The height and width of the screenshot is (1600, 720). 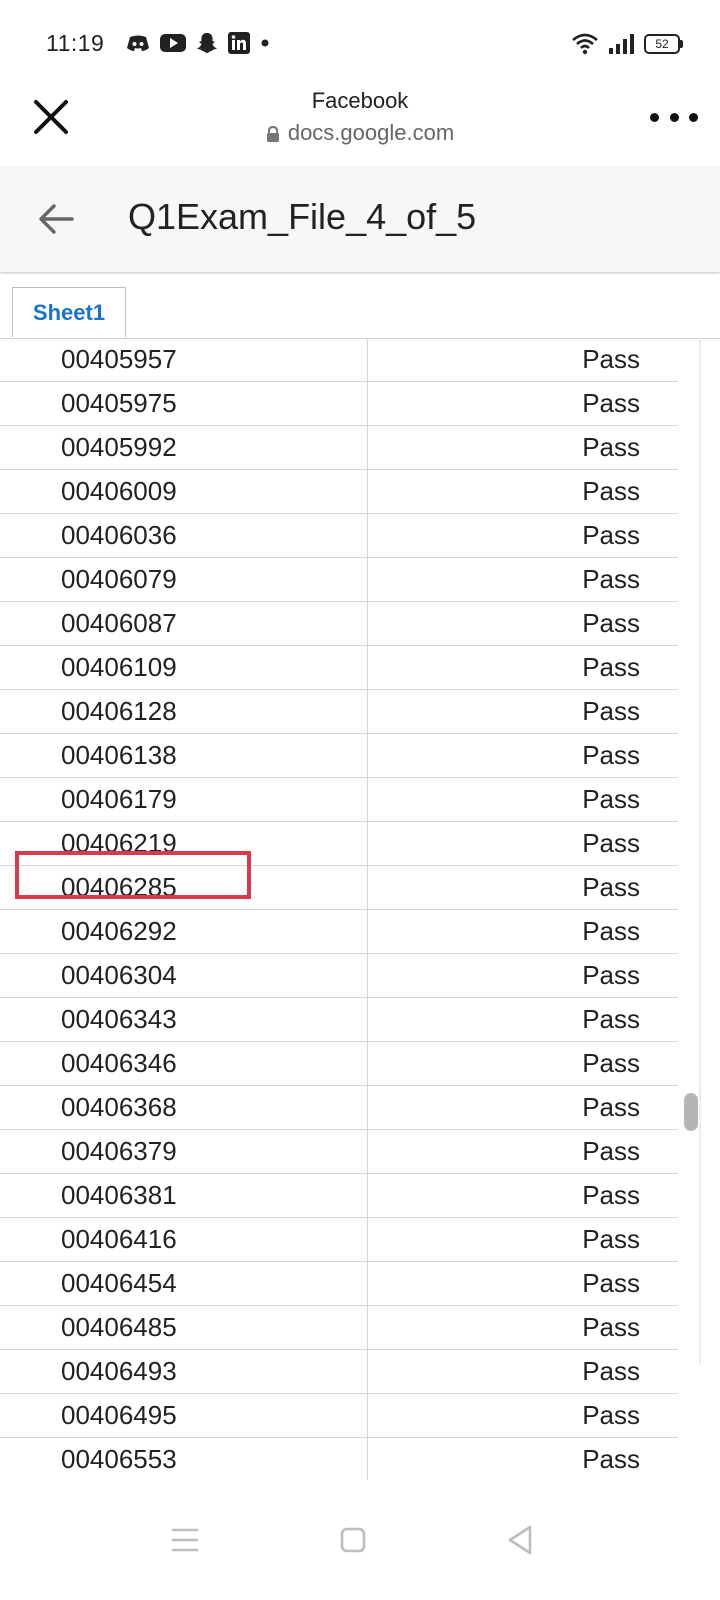 What do you see at coordinates (75, 43) in the screenshot?
I see `status-time: 11:19` at bounding box center [75, 43].